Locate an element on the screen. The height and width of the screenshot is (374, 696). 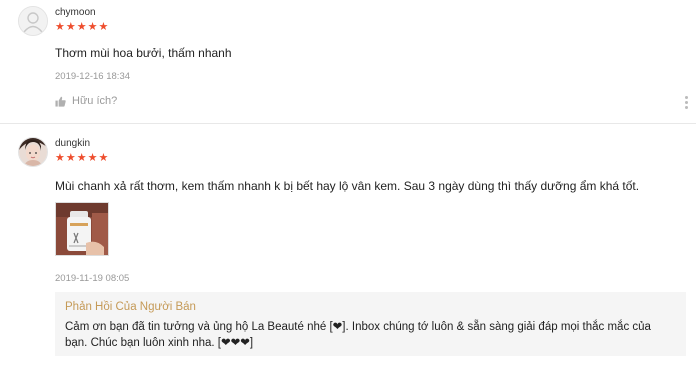
review-timestamp: 2019-11-19 08:05 is located at coordinates (92, 278).